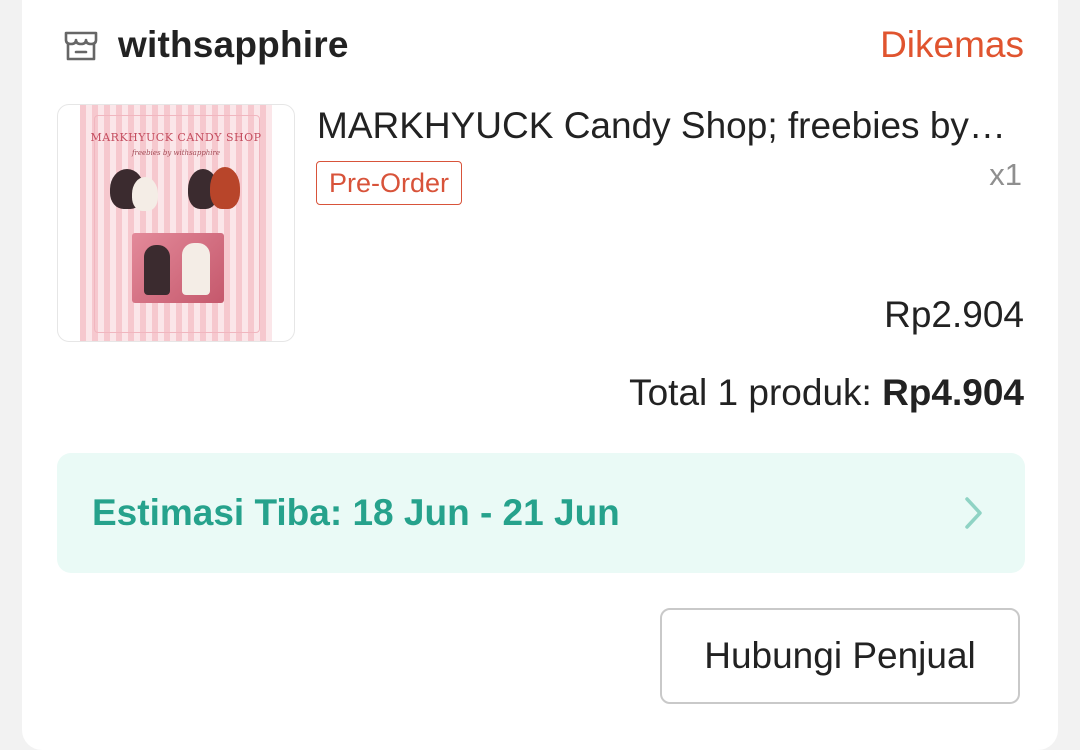 The height and width of the screenshot is (750, 1080). What do you see at coordinates (176, 153) in the screenshot?
I see `thumbnail-subtitle: freebies by withsapphire` at bounding box center [176, 153].